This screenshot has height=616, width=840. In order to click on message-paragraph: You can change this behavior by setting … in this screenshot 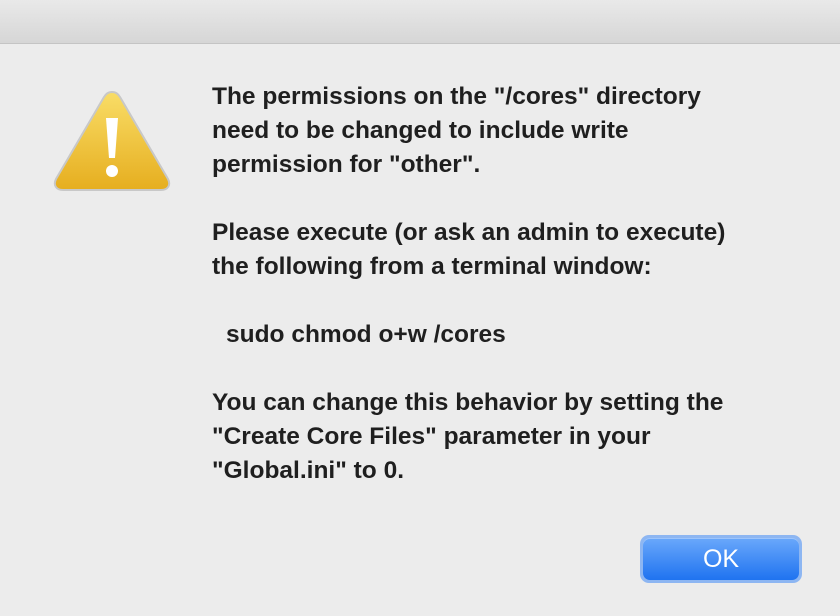, I will do `click(468, 436)`.